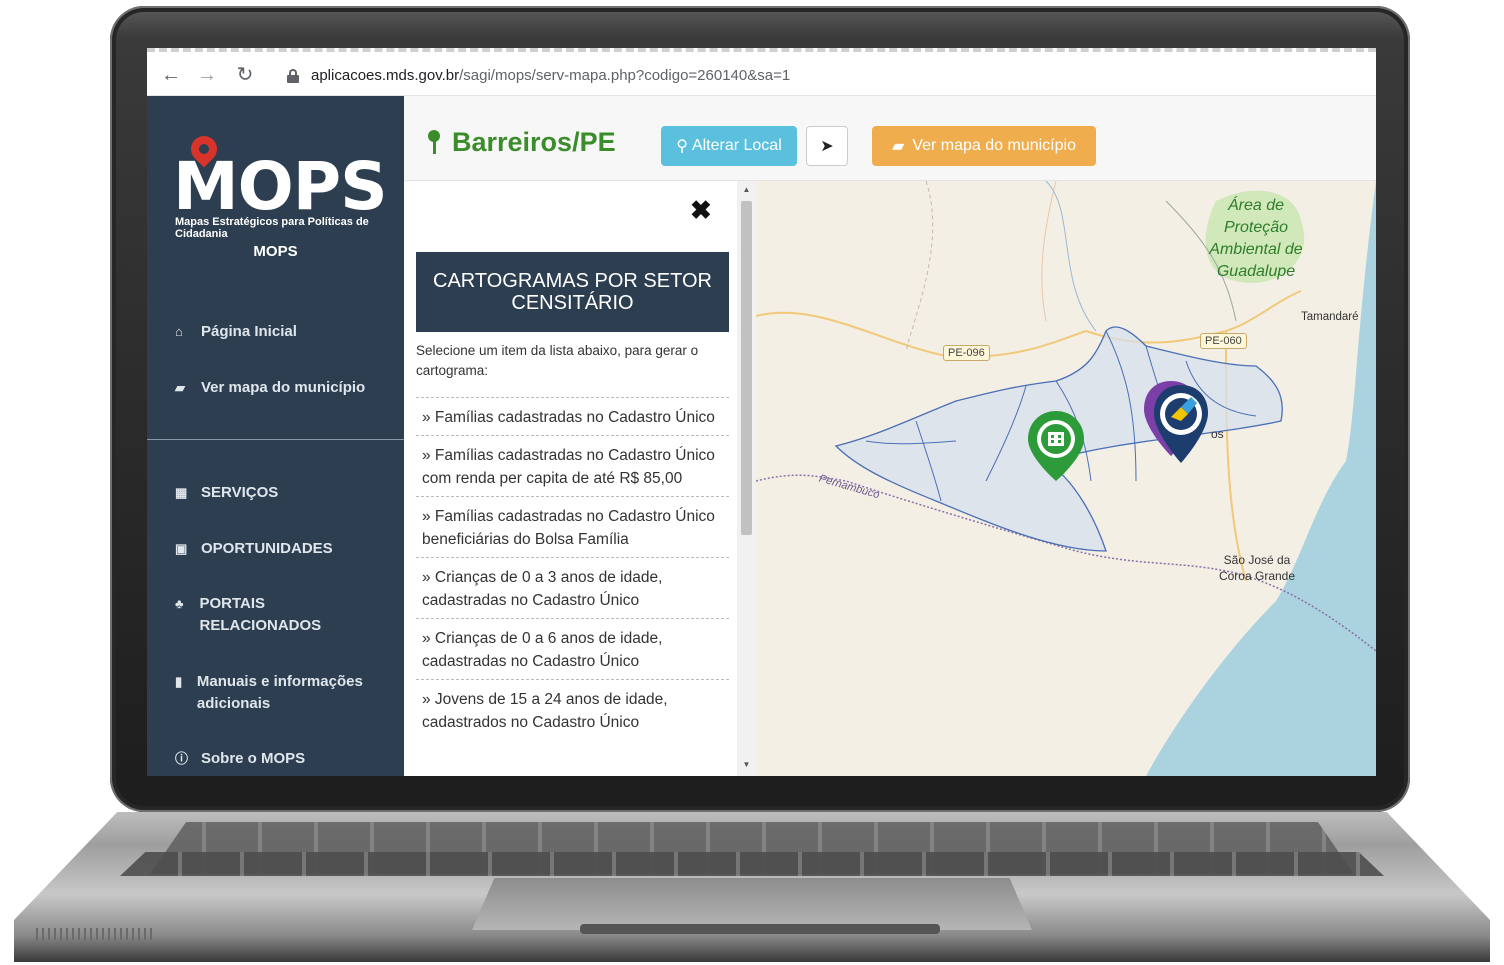 Image resolution: width=1504 pixels, height=965 pixels. I want to click on sidebar-item-label: OPORTUNIDADES, so click(267, 548).